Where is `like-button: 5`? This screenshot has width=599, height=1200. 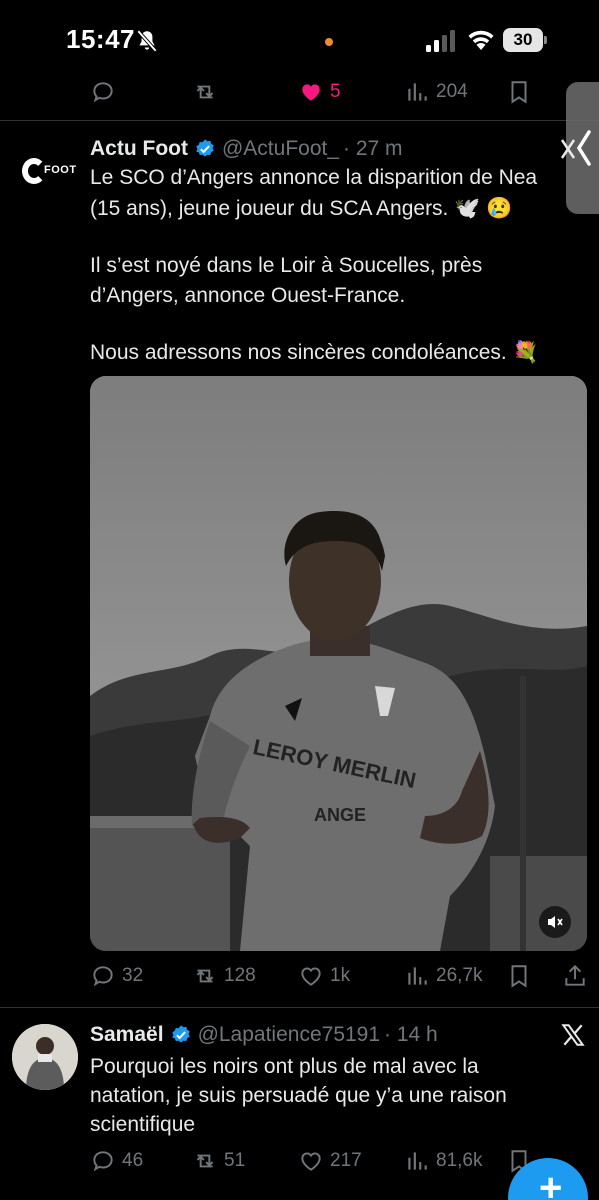 like-button: 5 is located at coordinates (319, 92).